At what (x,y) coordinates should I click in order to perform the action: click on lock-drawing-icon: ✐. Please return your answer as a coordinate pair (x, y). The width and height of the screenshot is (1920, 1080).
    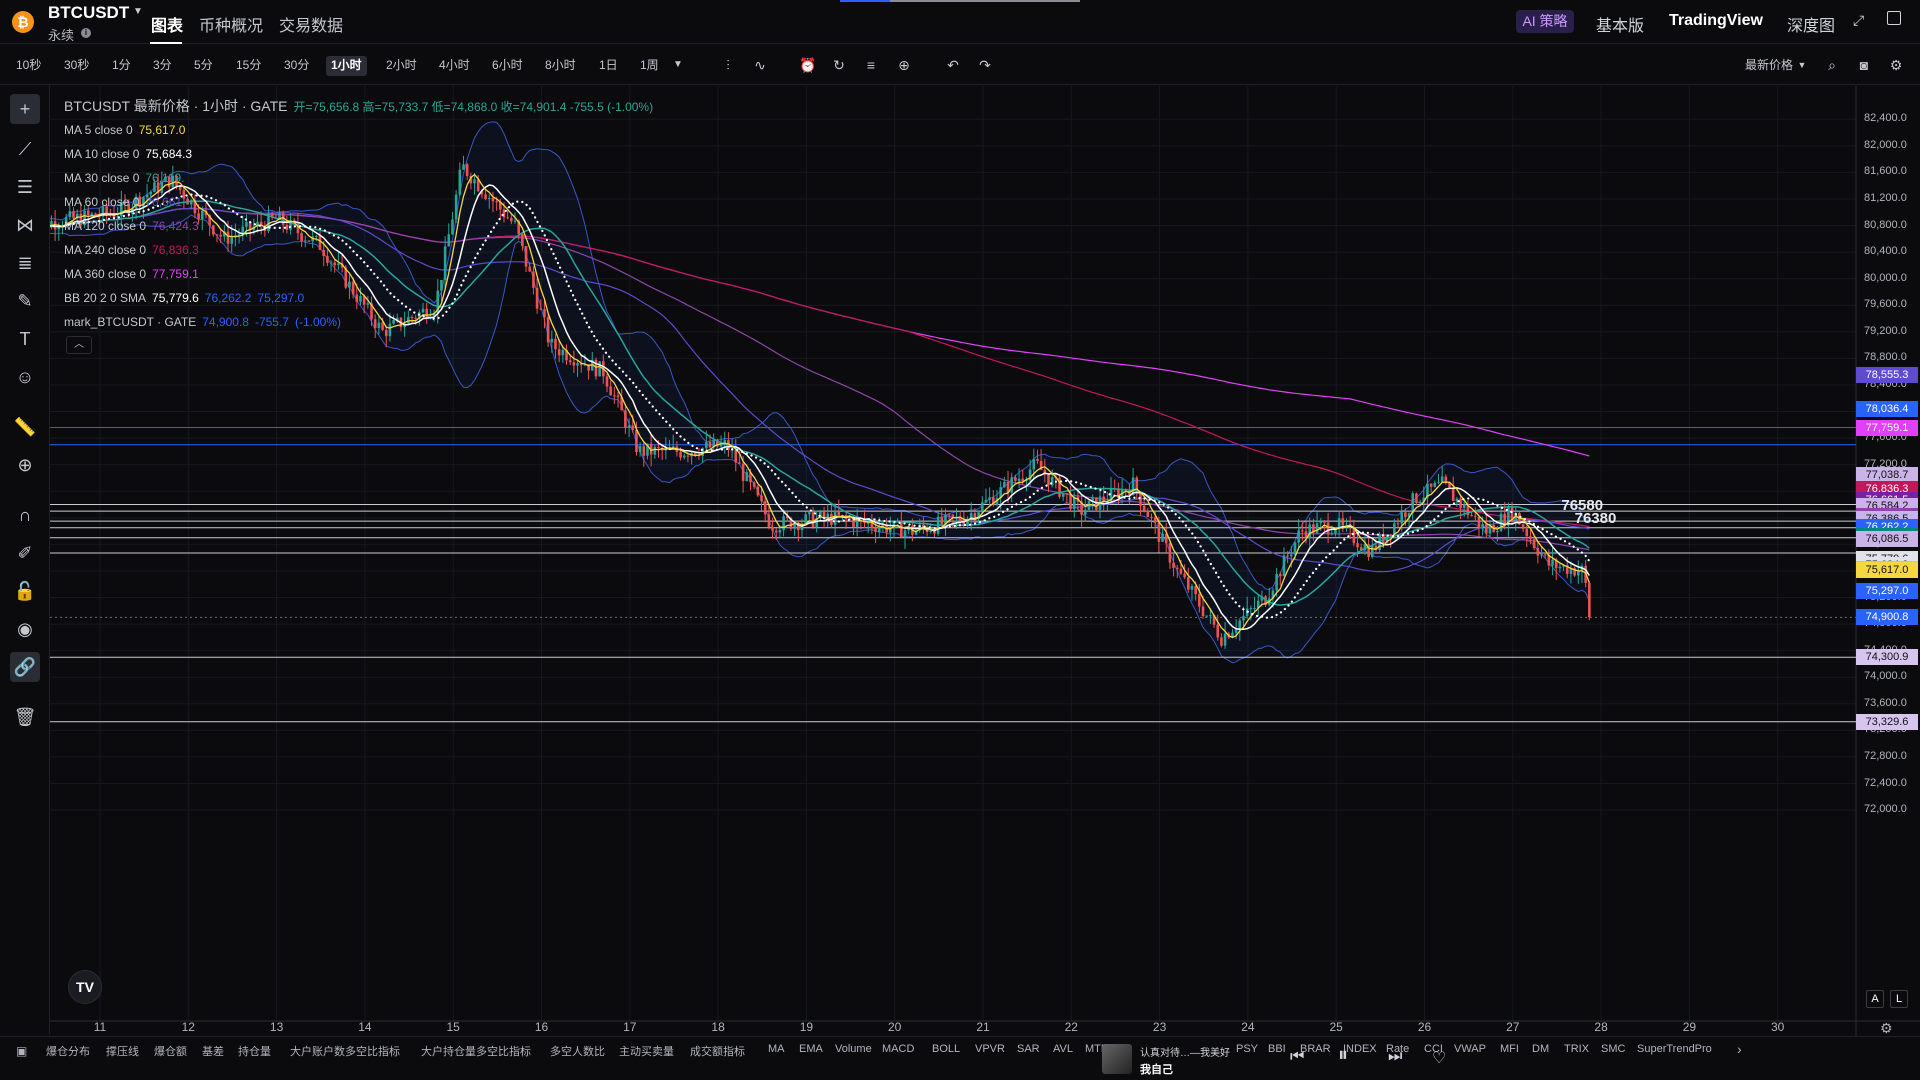
    Looking at the image, I should click on (25, 553).